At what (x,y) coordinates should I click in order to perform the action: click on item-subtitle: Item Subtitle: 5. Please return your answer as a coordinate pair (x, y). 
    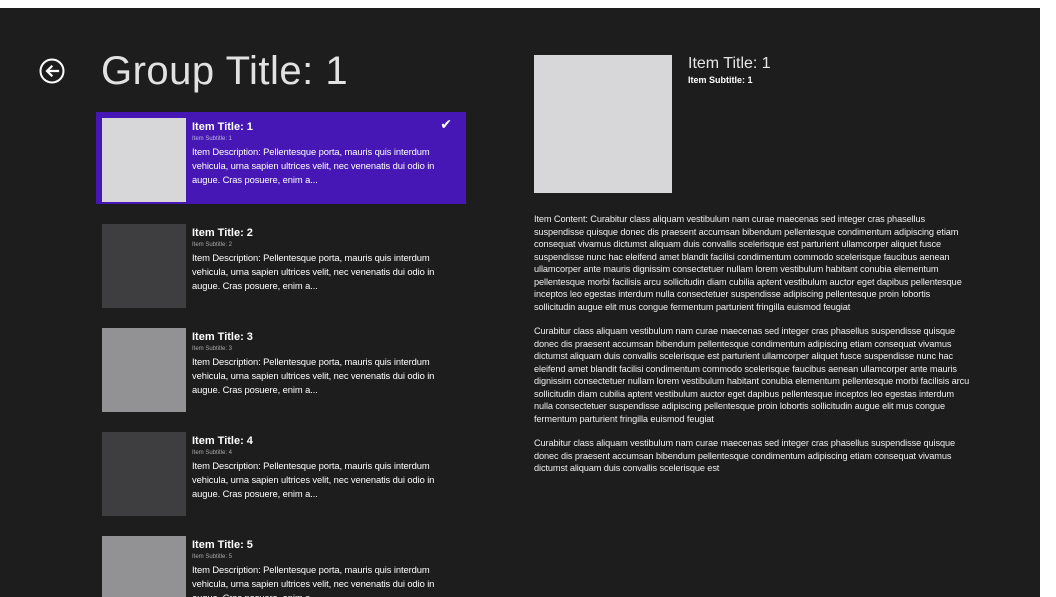
    Looking at the image, I should click on (212, 557).